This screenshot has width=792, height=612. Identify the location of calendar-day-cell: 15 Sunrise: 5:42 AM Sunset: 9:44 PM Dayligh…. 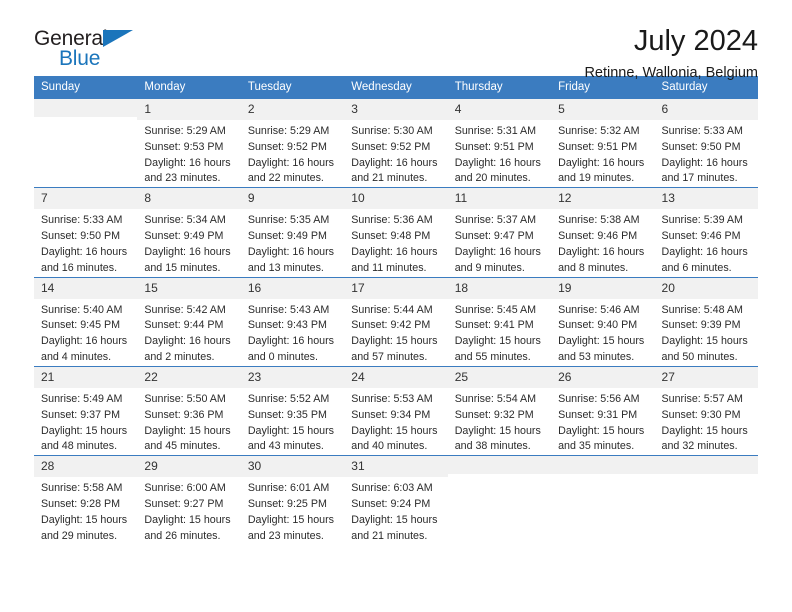
(189, 321).